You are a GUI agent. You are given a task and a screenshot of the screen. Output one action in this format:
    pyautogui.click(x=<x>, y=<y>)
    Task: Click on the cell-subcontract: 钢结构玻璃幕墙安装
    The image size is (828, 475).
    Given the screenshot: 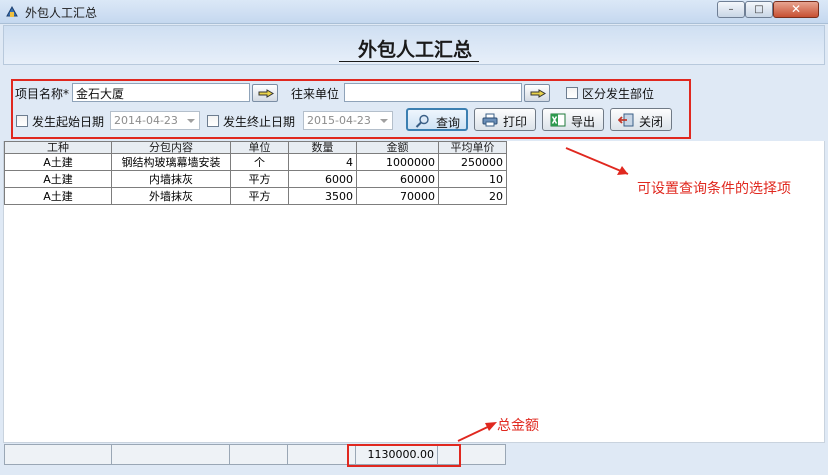 What is the action you would take?
    pyautogui.click(x=171, y=162)
    